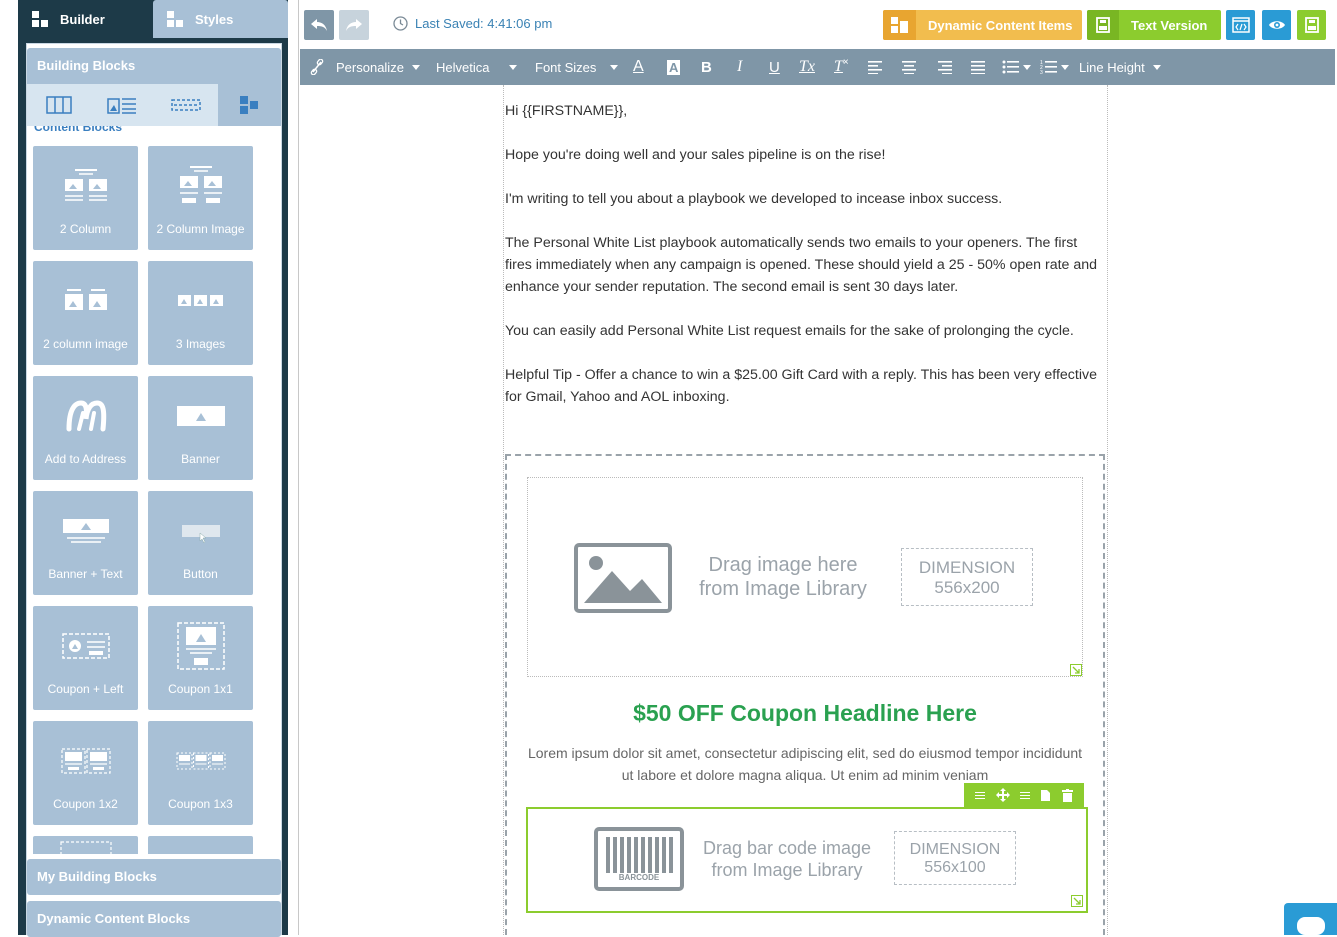 The height and width of the screenshot is (937, 1337). I want to click on dimension-box: DIMENSION 556x200, so click(967, 577).